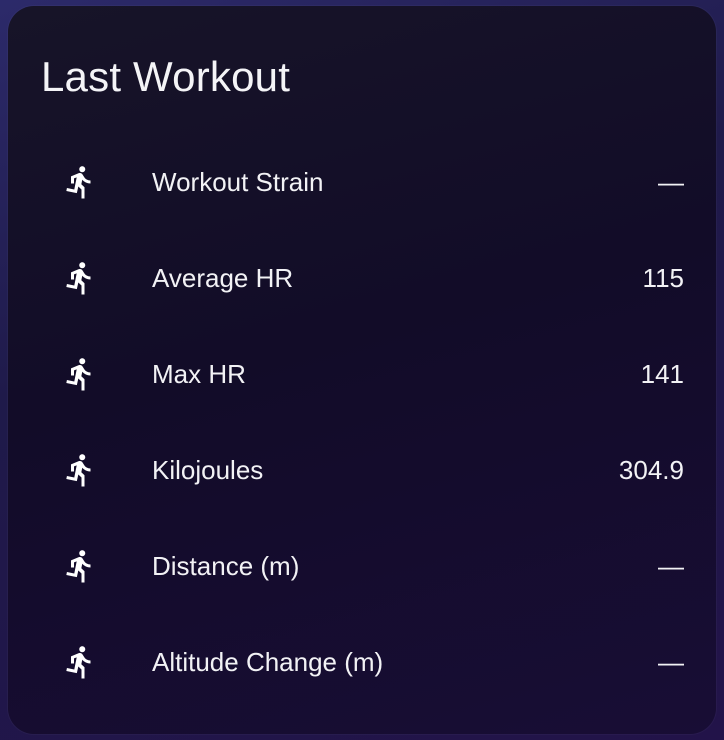 This screenshot has width=724, height=740. What do you see at coordinates (651, 469) in the screenshot?
I see `row-value: 304.9` at bounding box center [651, 469].